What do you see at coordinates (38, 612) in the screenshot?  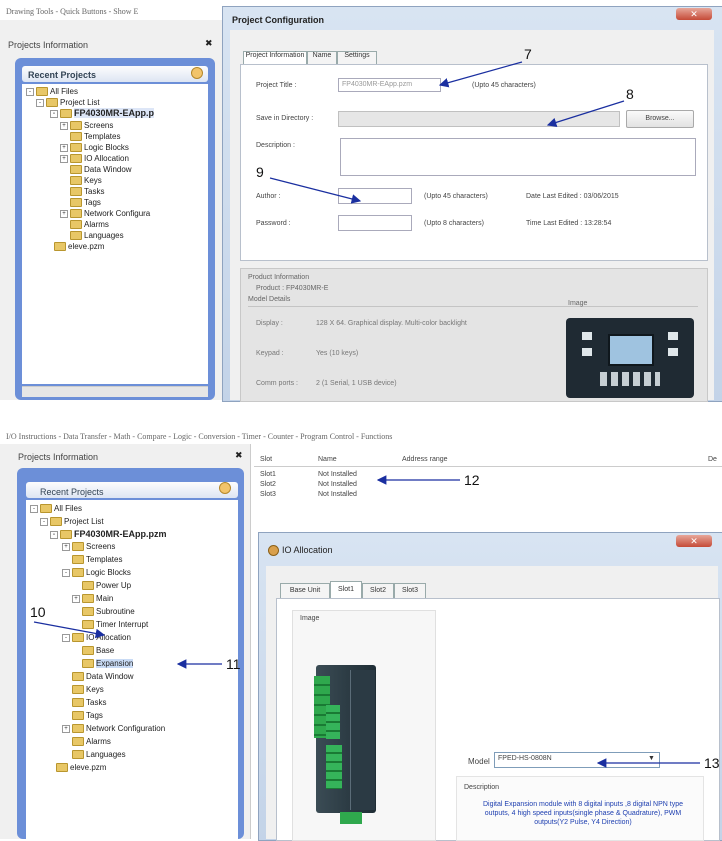 I see `callout-10: 10` at bounding box center [38, 612].